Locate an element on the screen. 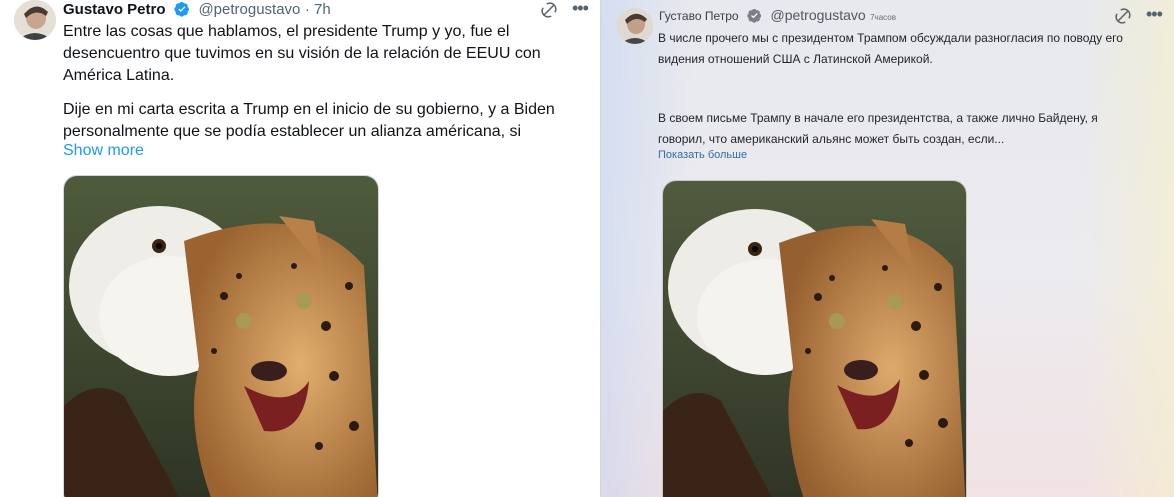 This screenshot has width=1174, height=497. author-name: Gustavo Petro is located at coordinates (114, 9).